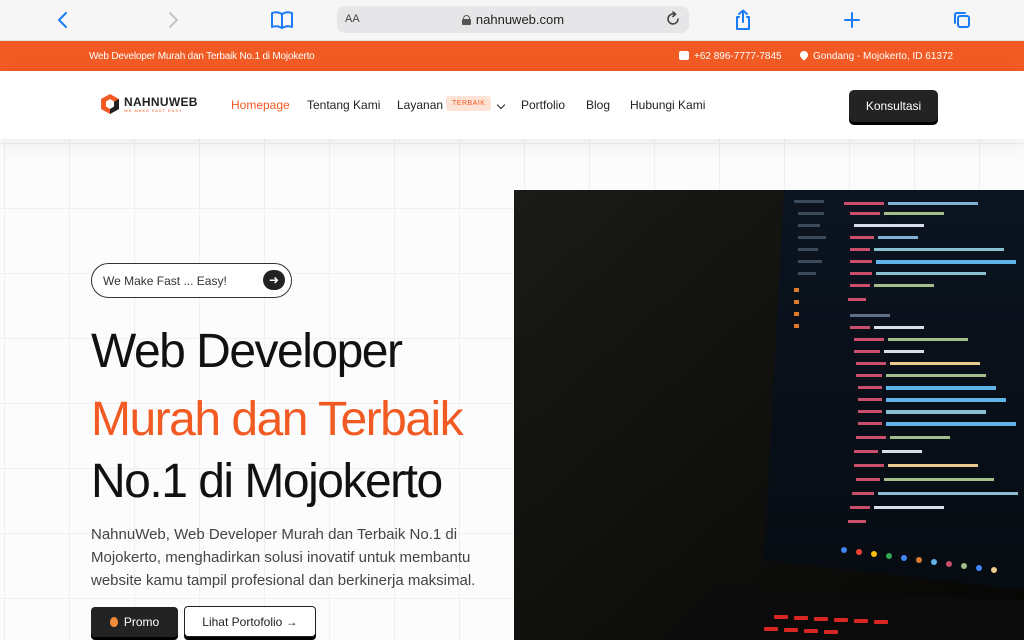 This screenshot has width=1024, height=640. I want to click on phone-icon, so click(684, 55).